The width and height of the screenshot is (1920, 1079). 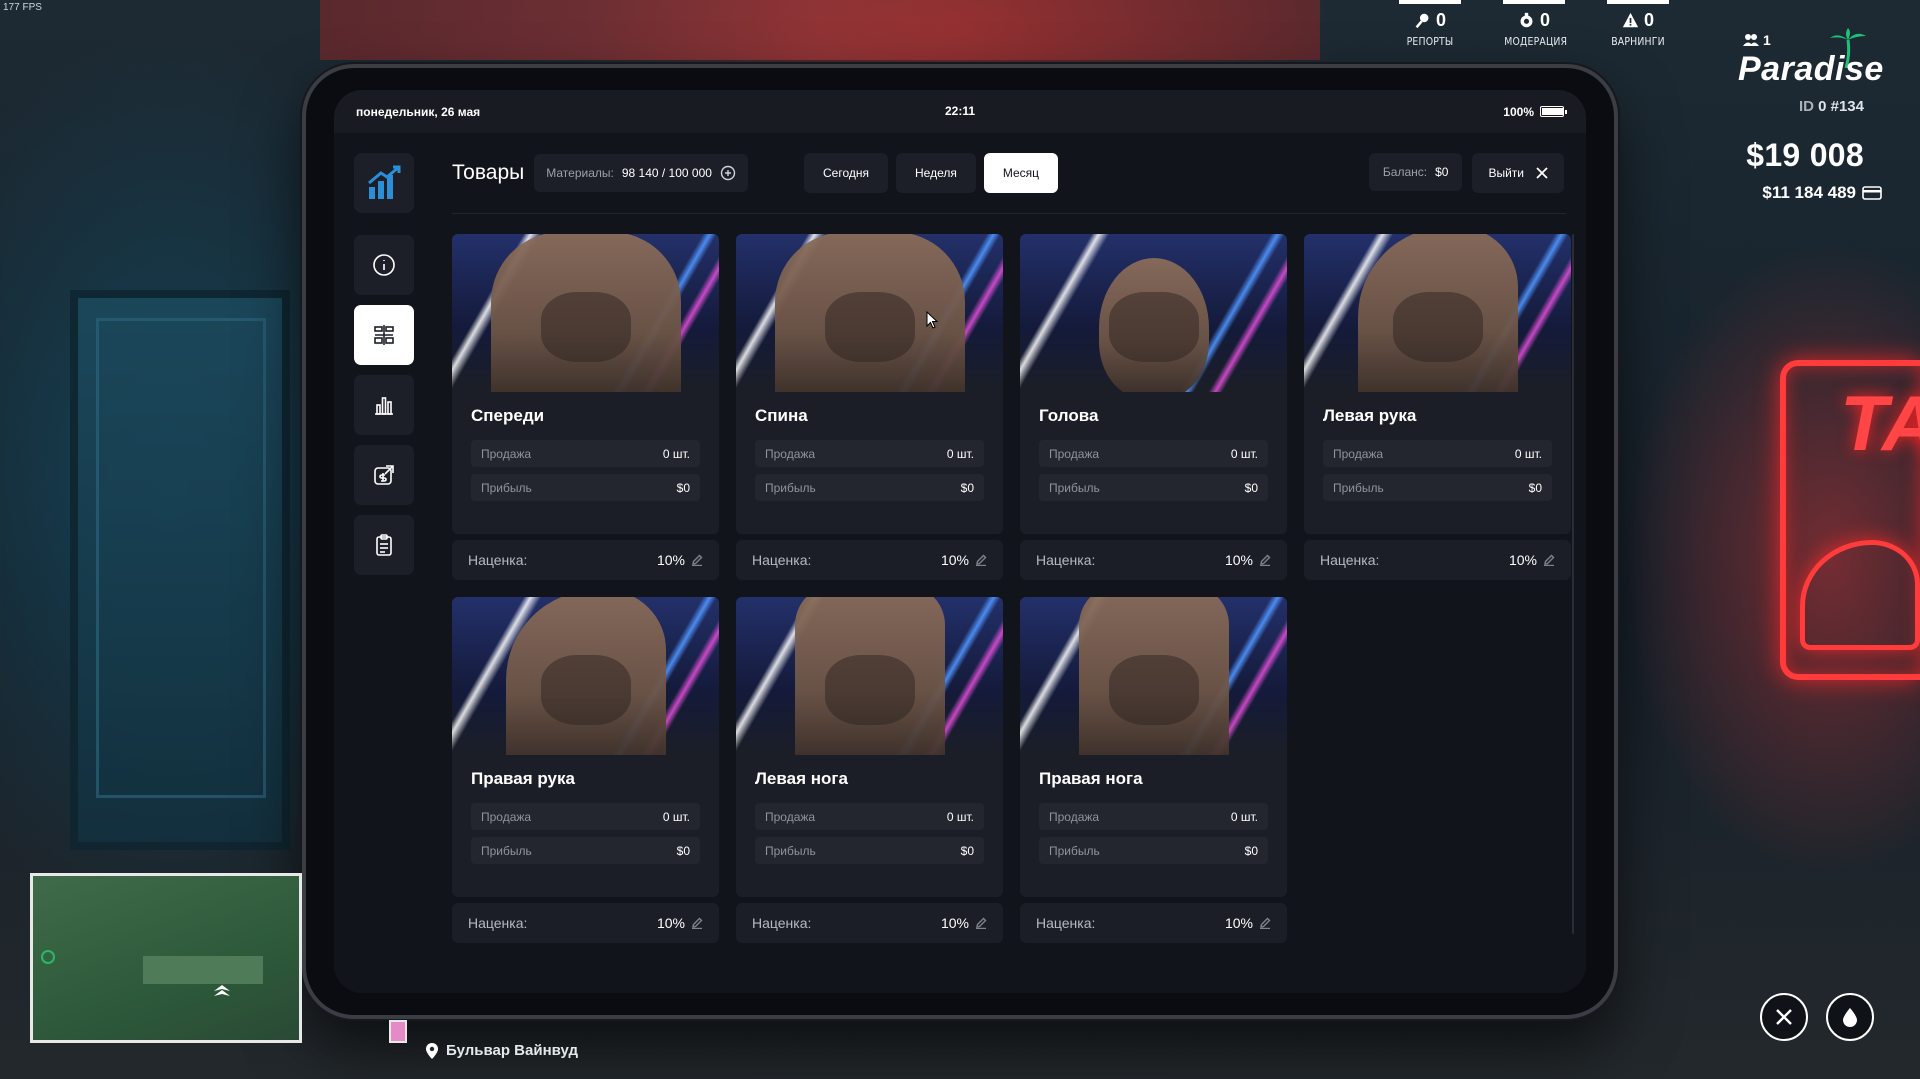 I want to click on reports-icon, so click(x=1422, y=21).